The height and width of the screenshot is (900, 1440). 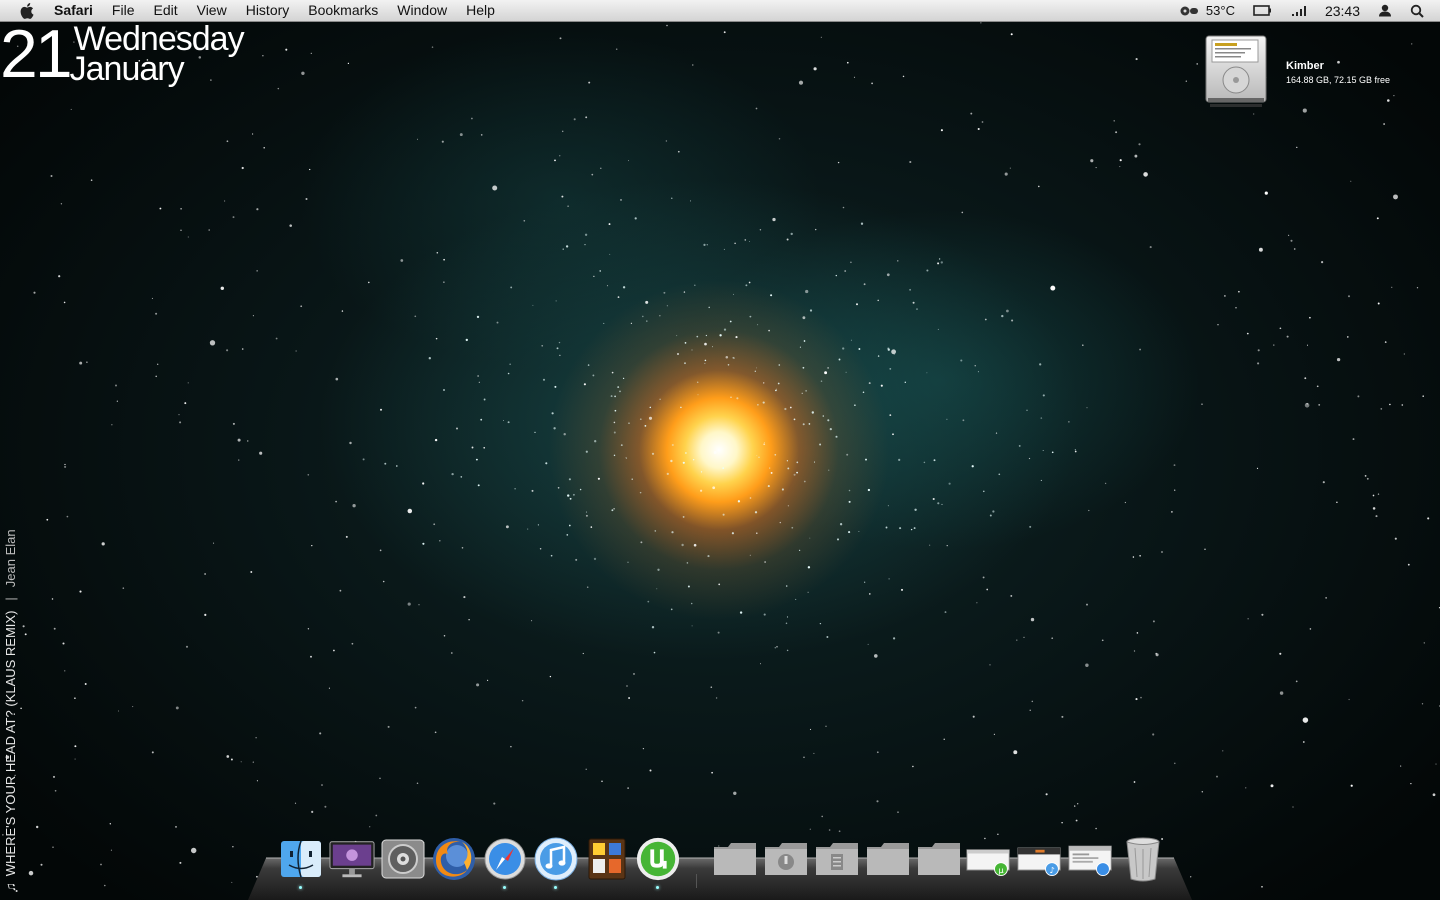 I want to click on menu-window: Window, so click(x=422, y=10).